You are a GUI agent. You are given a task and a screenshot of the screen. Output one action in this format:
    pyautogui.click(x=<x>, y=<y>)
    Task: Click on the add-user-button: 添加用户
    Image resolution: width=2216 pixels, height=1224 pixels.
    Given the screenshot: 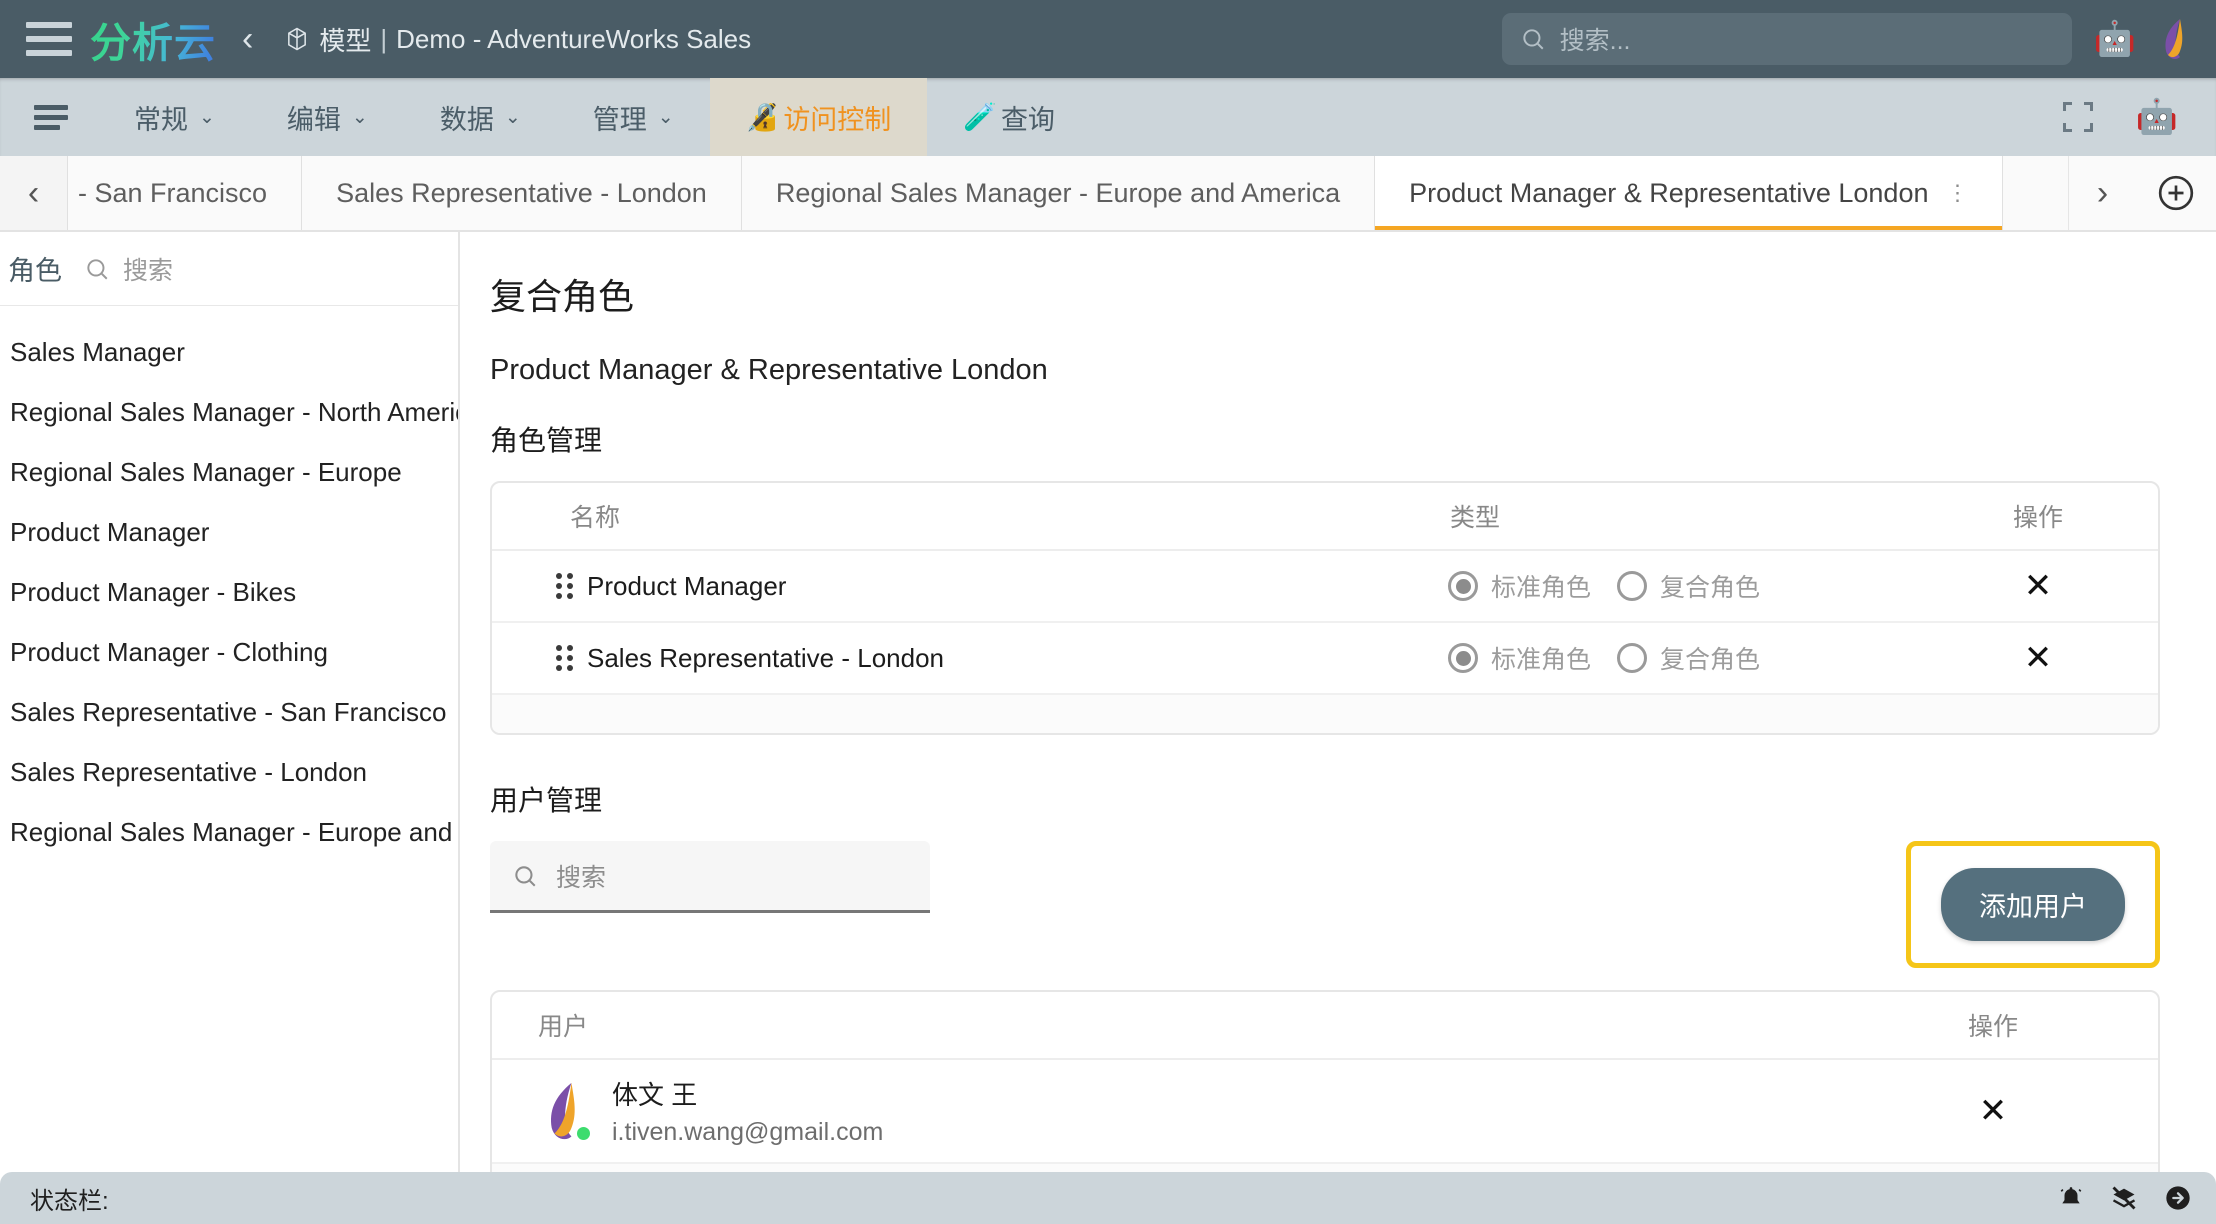 What is the action you would take?
    pyautogui.click(x=2033, y=904)
    